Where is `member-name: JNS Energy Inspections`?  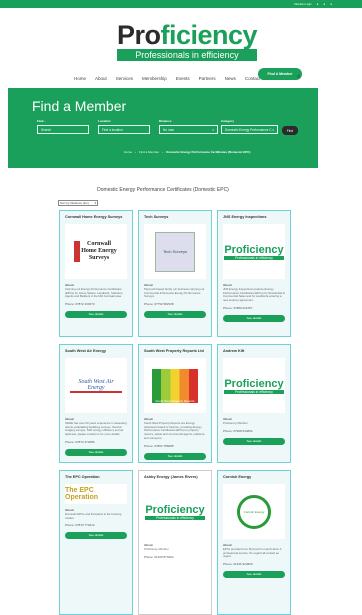 member-name: JNS Energy Inspections is located at coordinates (254, 217).